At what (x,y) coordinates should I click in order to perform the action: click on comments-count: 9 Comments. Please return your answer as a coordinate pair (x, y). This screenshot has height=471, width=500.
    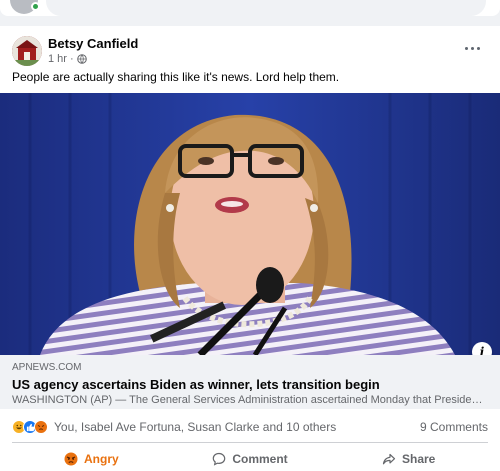
    Looking at the image, I should click on (454, 427).